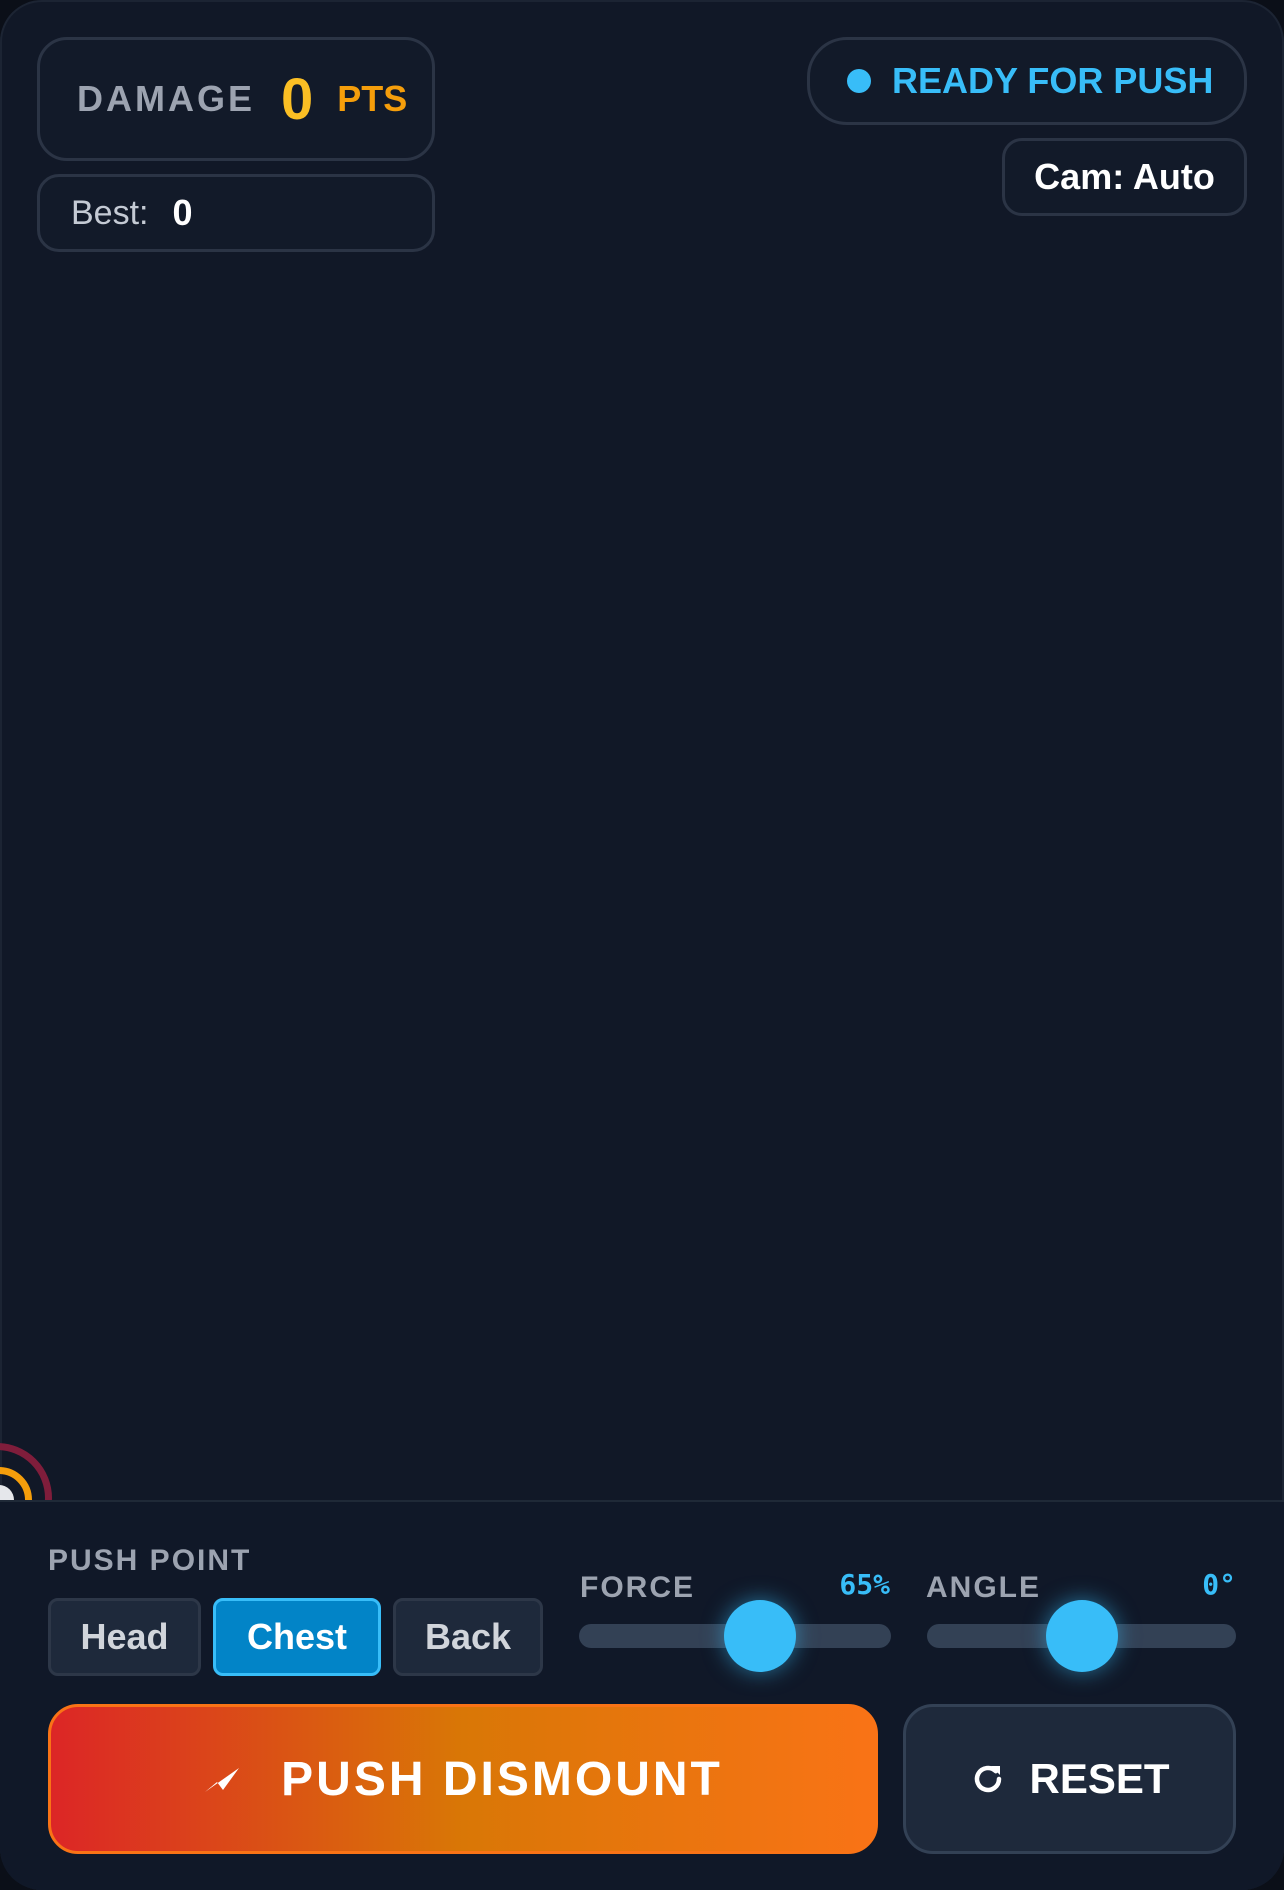  Describe the element at coordinates (222, 1780) in the screenshot. I see `send-icon` at that location.